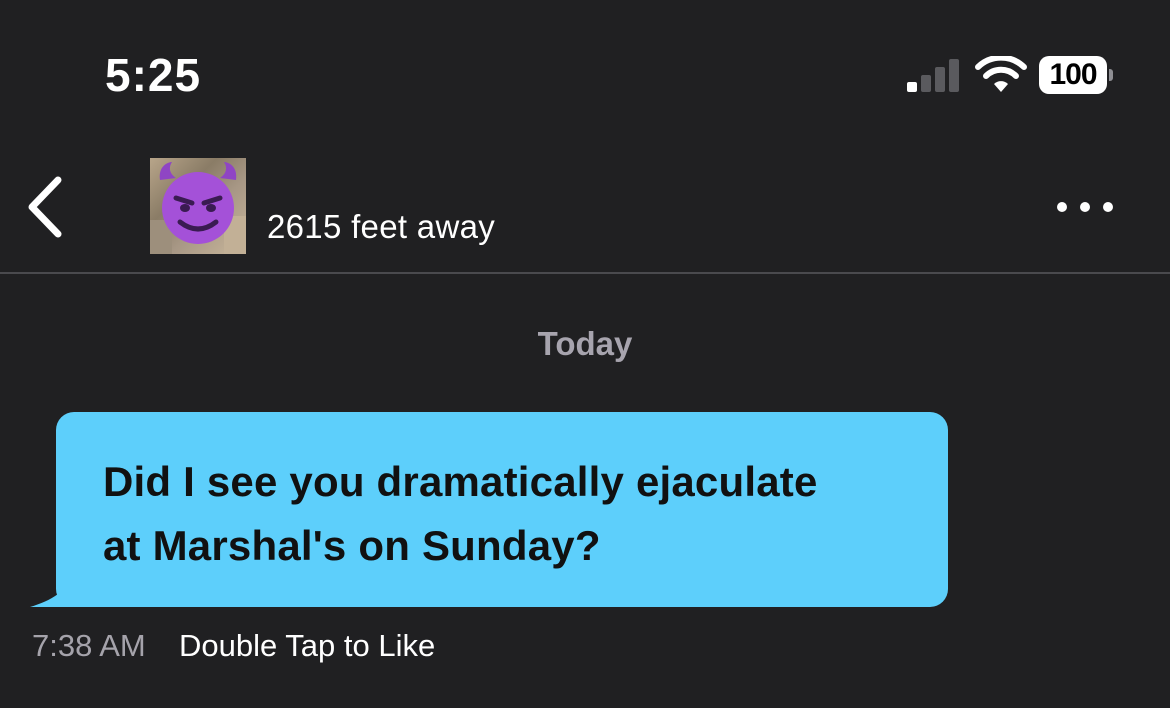 The height and width of the screenshot is (708, 1170). I want to click on cellular-signal-icon, so click(933, 75).